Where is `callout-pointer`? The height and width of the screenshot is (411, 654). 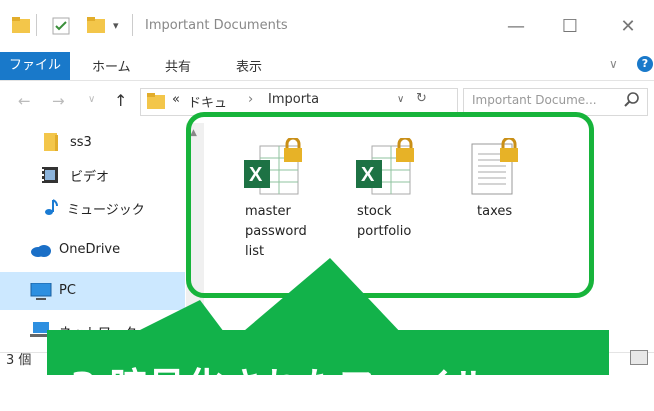 callout-pointer is located at coordinates (262, 299).